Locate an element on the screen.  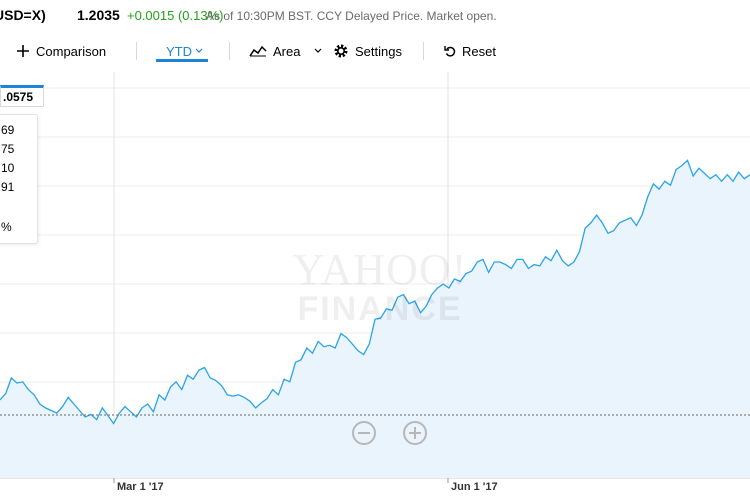
watermark: YAHOO! FINANCE is located at coordinates (380, 286).